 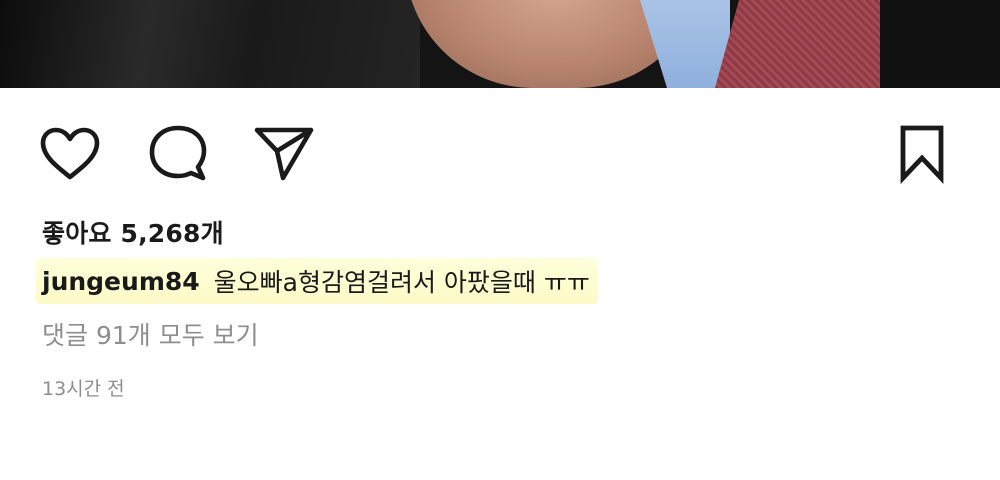 I want to click on share-button, so click(x=284, y=154).